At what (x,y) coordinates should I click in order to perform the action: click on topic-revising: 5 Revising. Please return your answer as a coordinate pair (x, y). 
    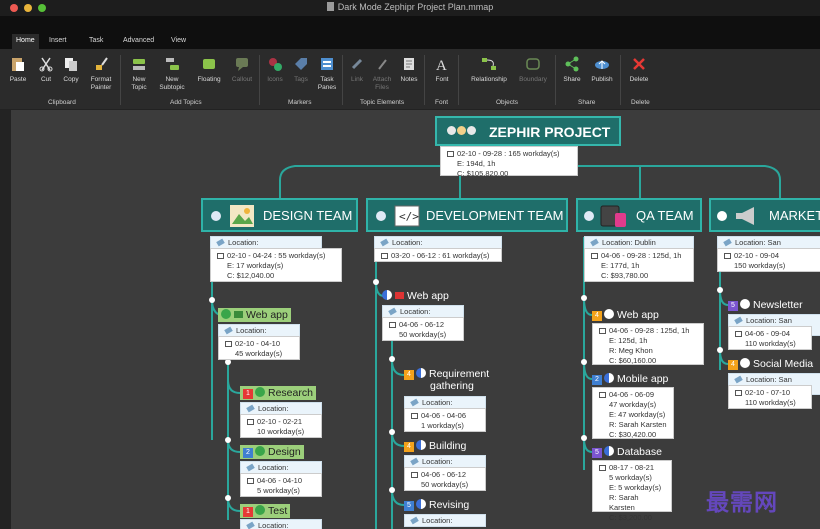
    Looking at the image, I should click on (436, 505).